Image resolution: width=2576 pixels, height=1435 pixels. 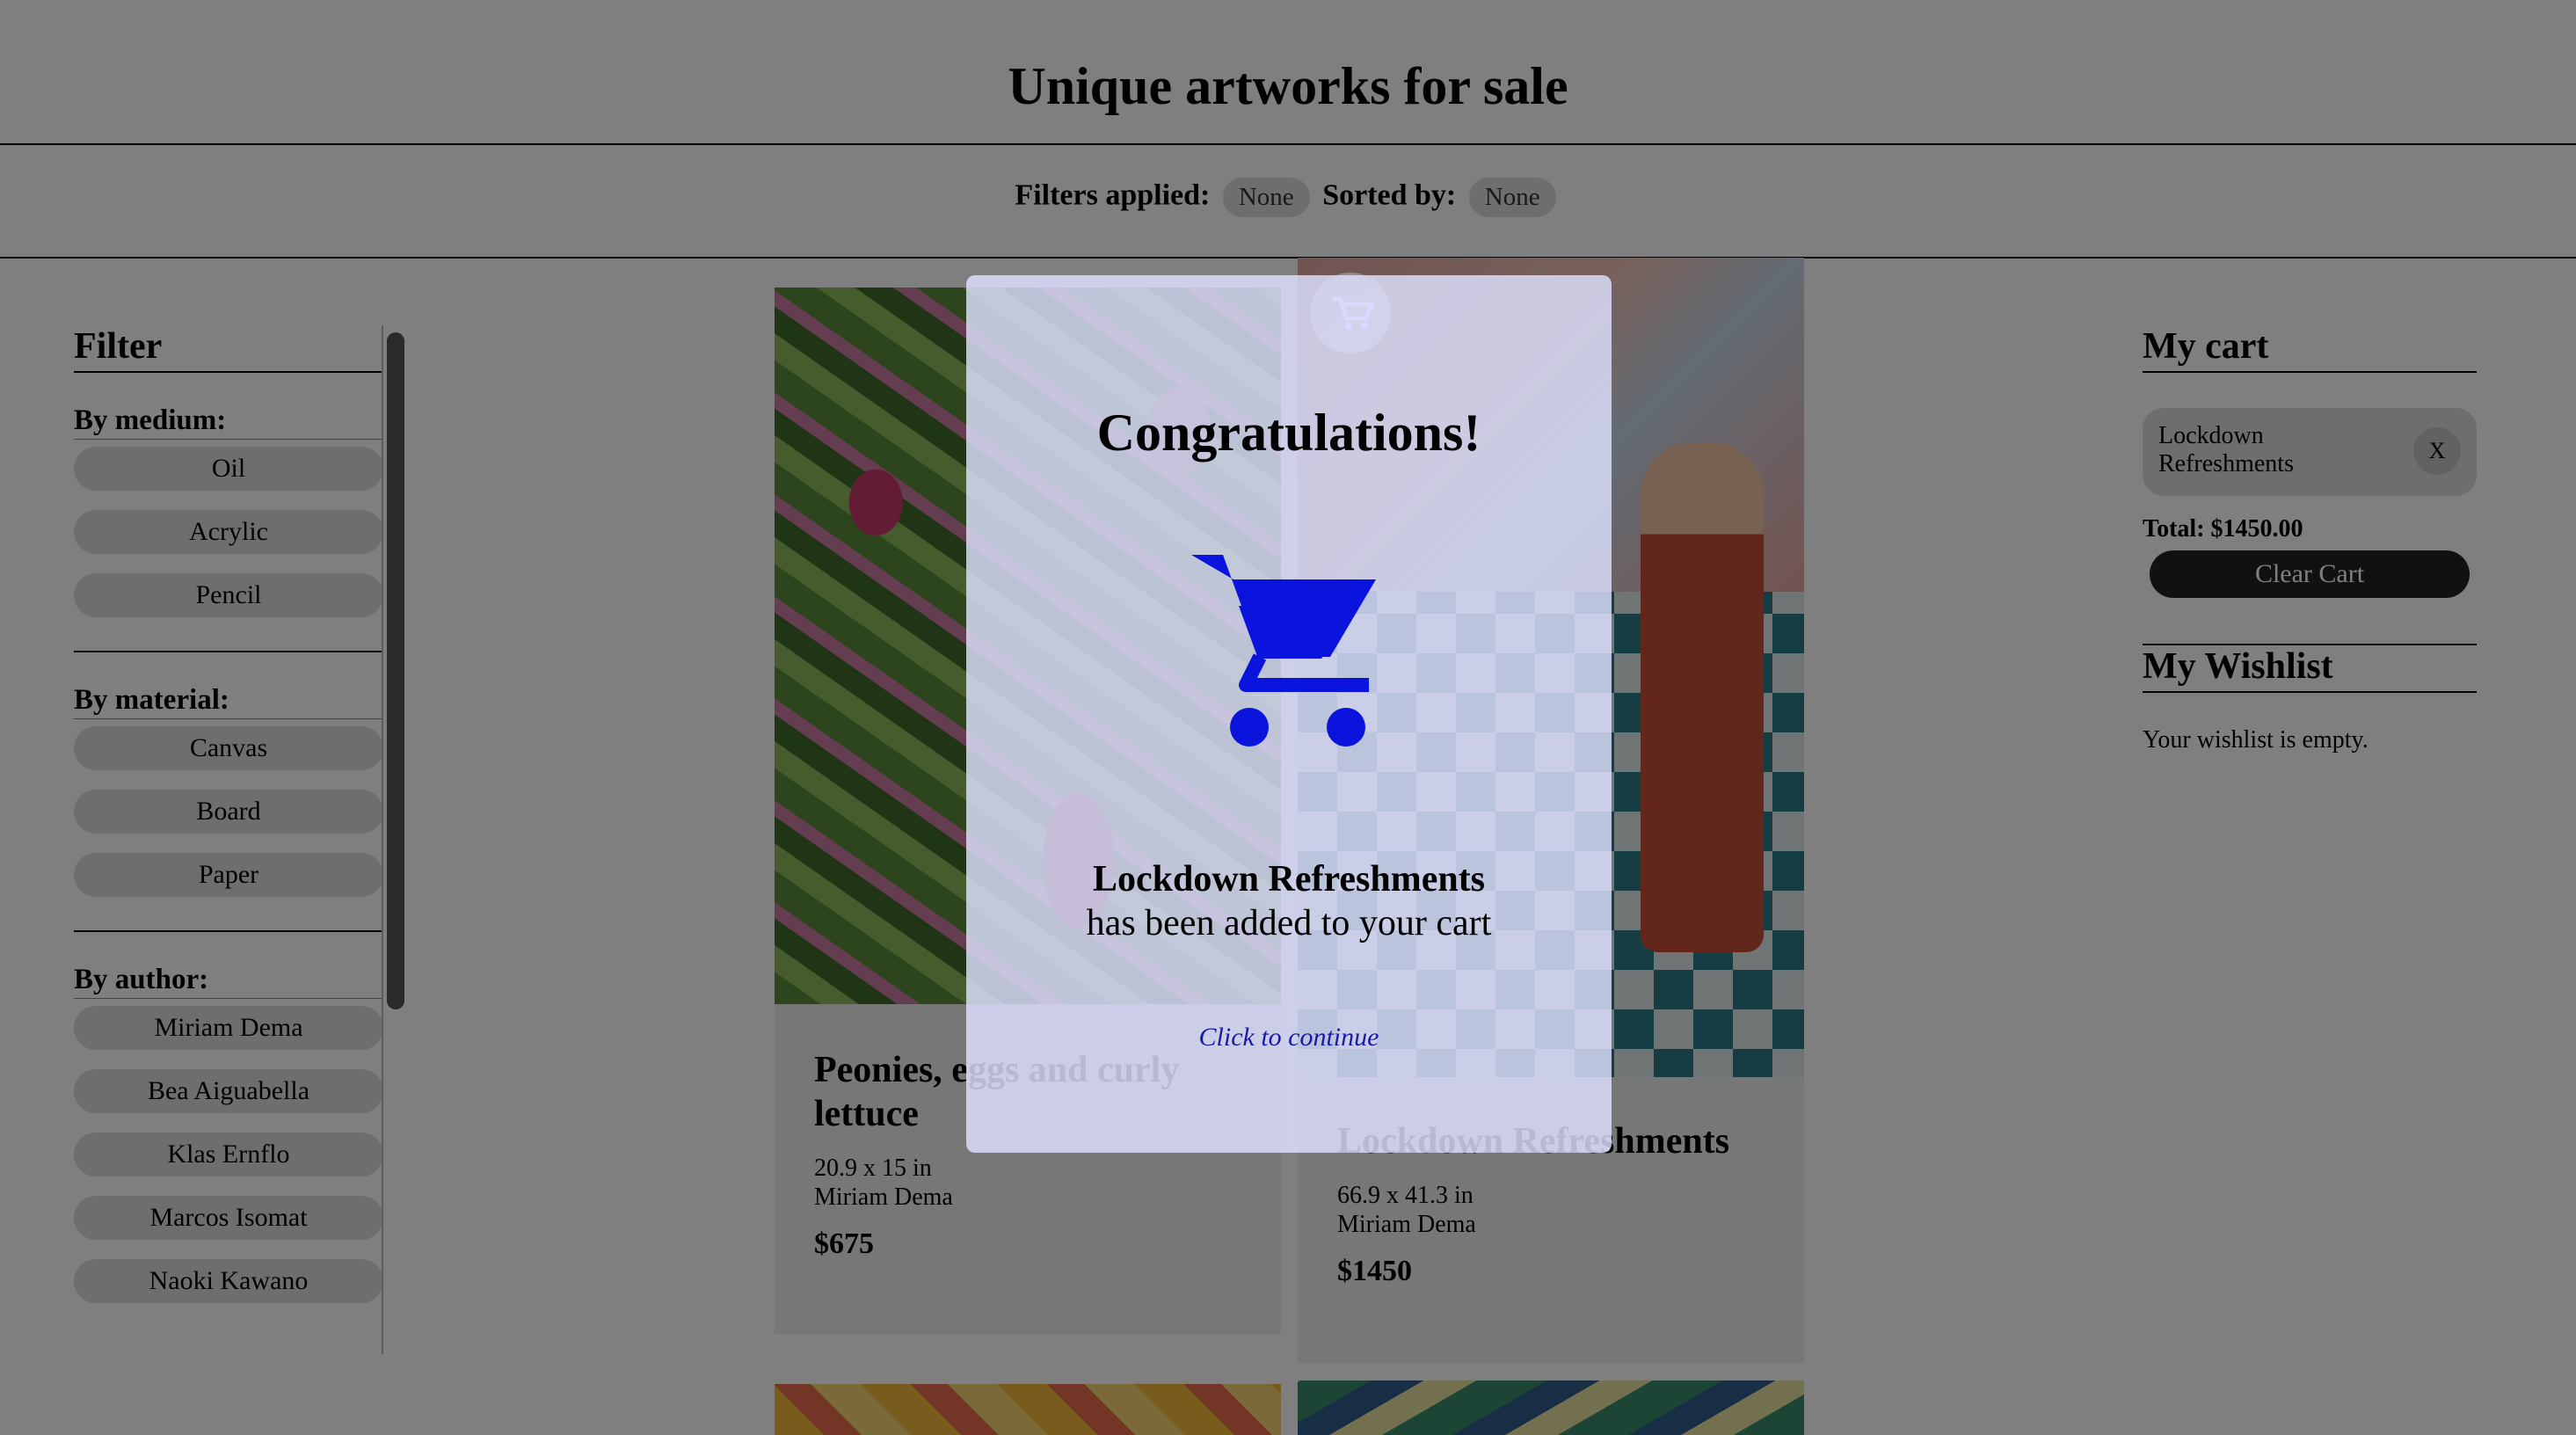 I want to click on modal-title: Congratulations!, so click(x=1288, y=433).